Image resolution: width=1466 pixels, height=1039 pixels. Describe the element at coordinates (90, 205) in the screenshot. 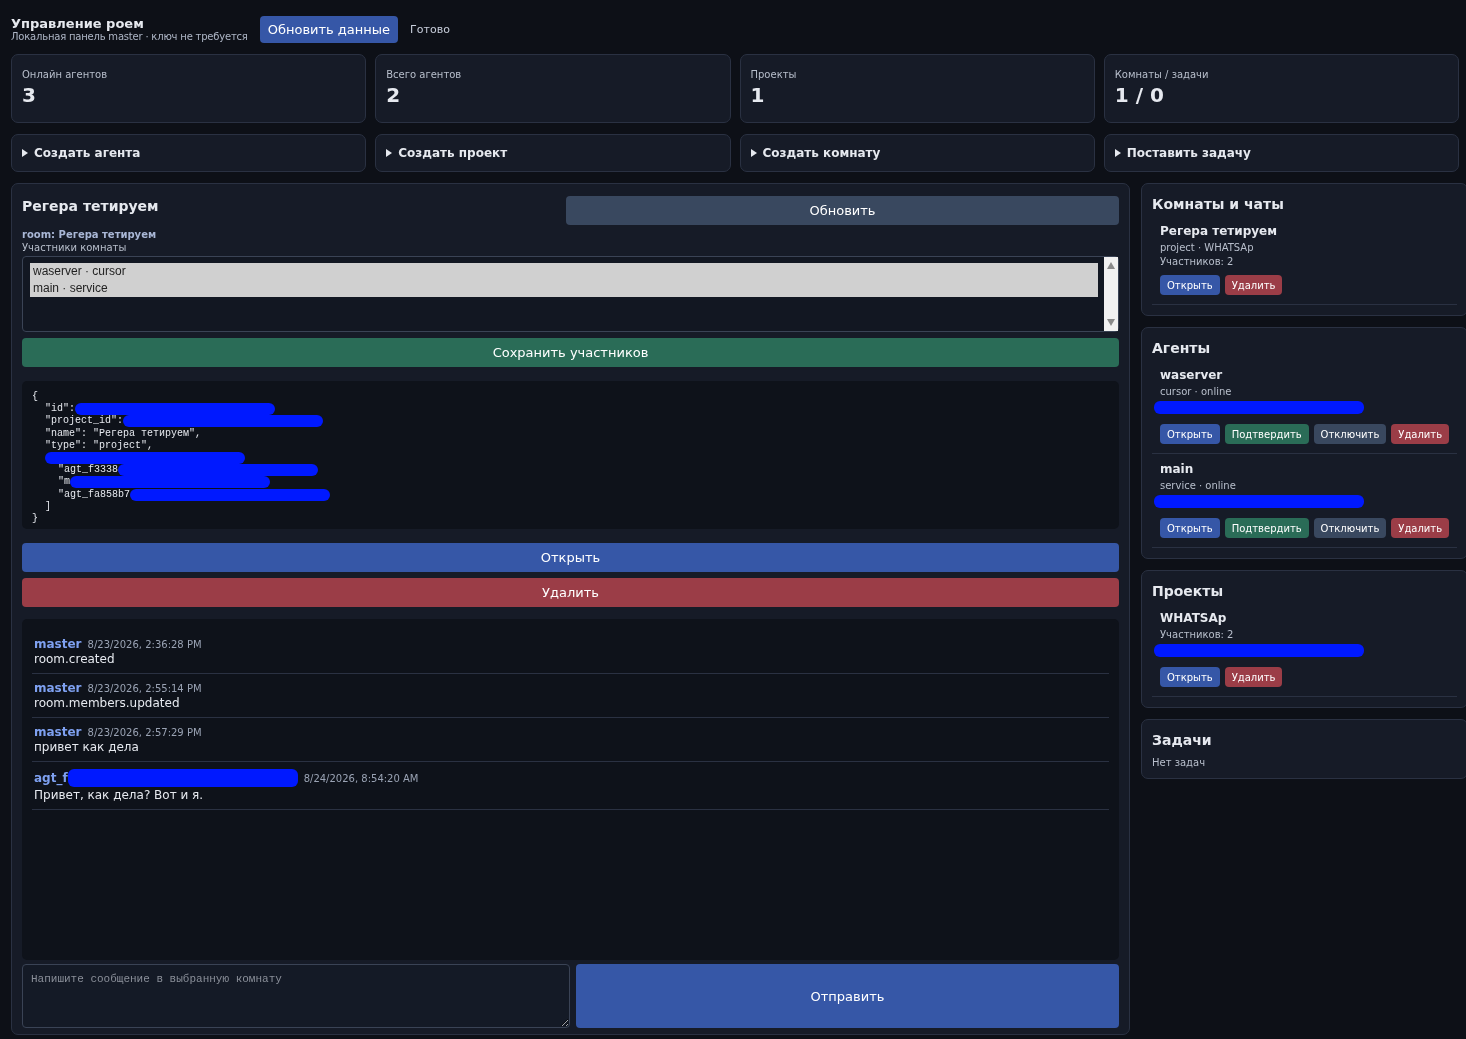

I see `room-title: Регера тетируем` at that location.